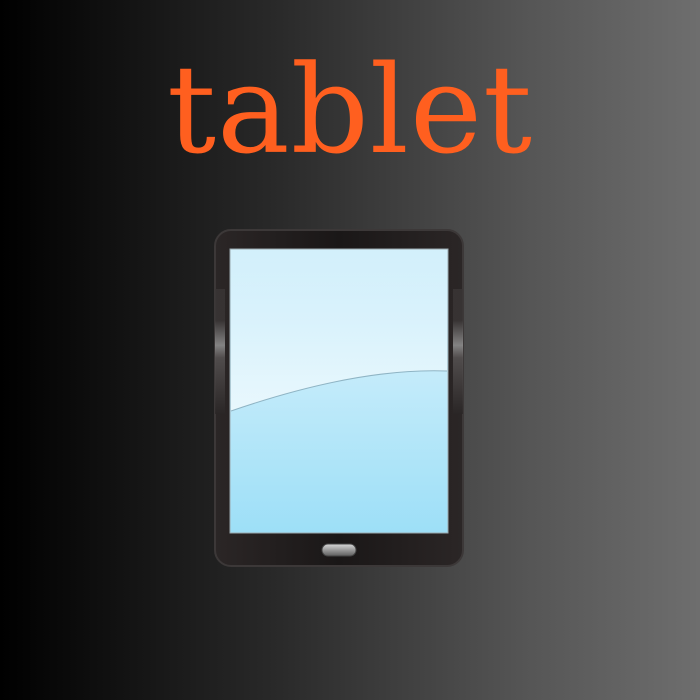  What do you see at coordinates (220, 351) in the screenshot?
I see `left-edge-highlight` at bounding box center [220, 351].